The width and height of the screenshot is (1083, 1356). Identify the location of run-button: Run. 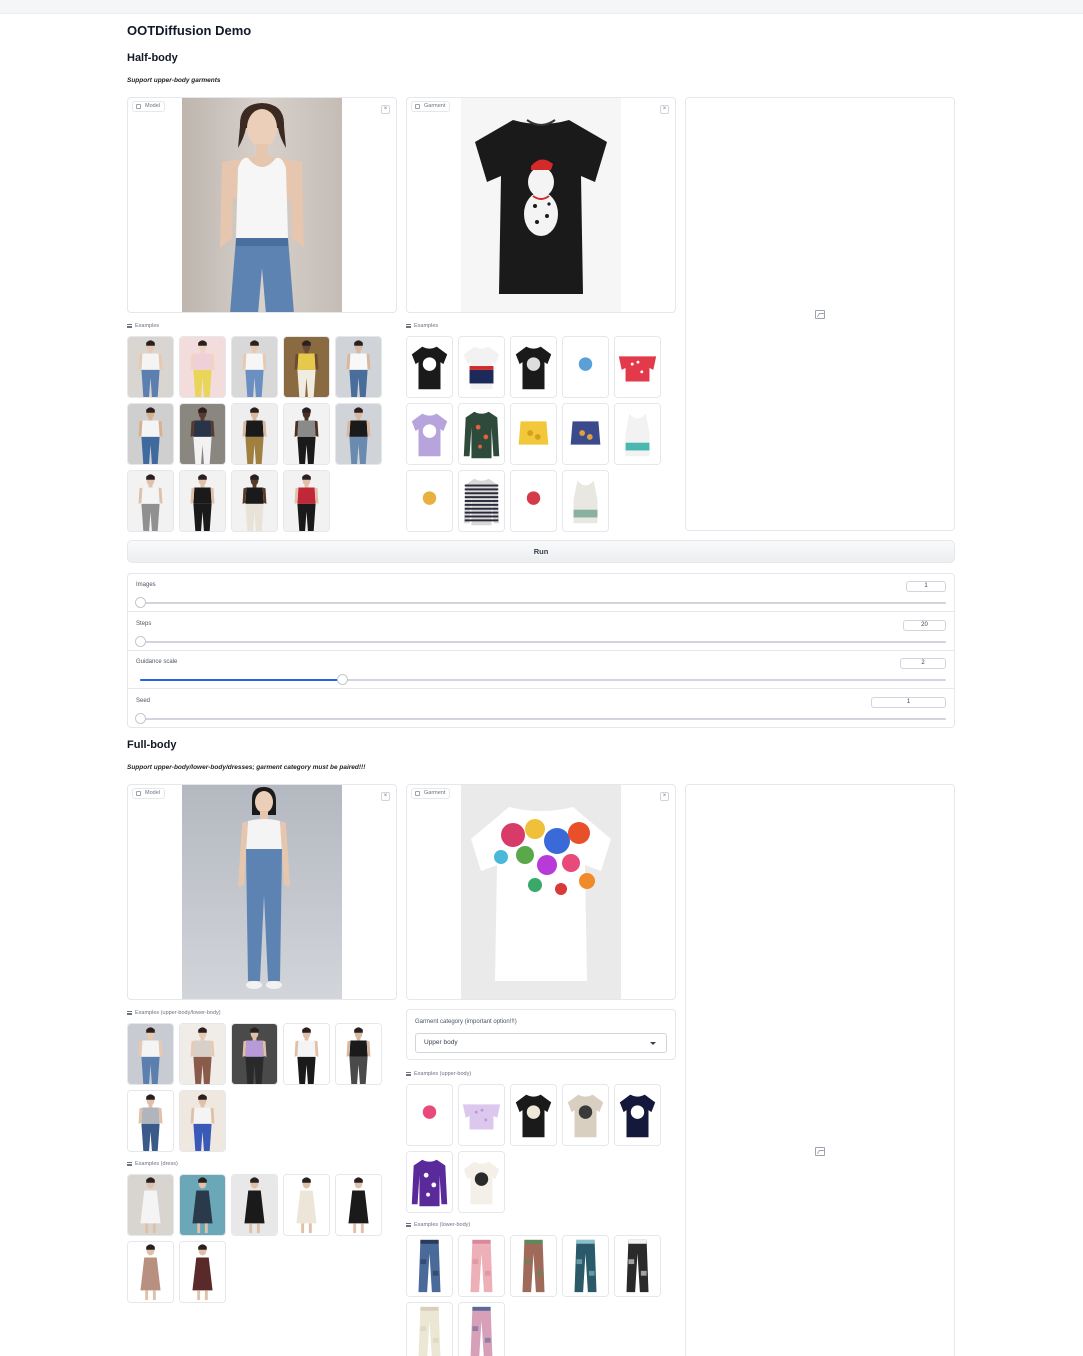
(541, 551).